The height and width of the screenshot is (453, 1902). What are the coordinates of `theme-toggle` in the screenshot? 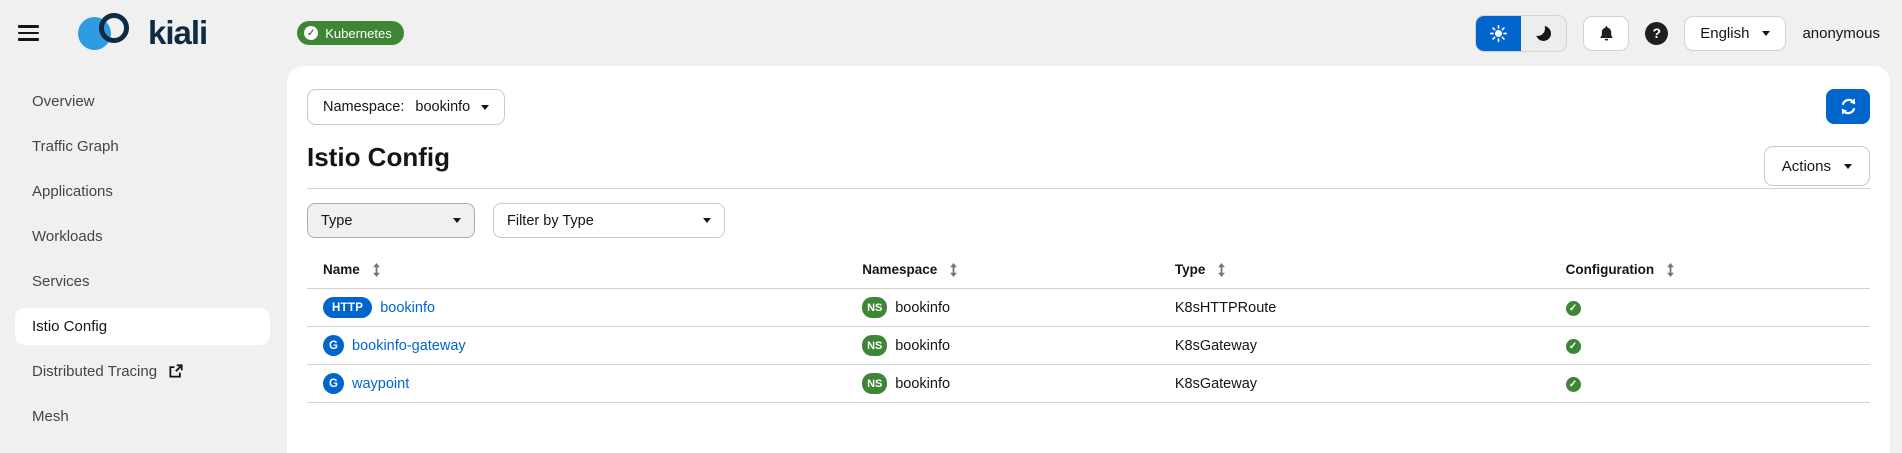 It's located at (1521, 33).